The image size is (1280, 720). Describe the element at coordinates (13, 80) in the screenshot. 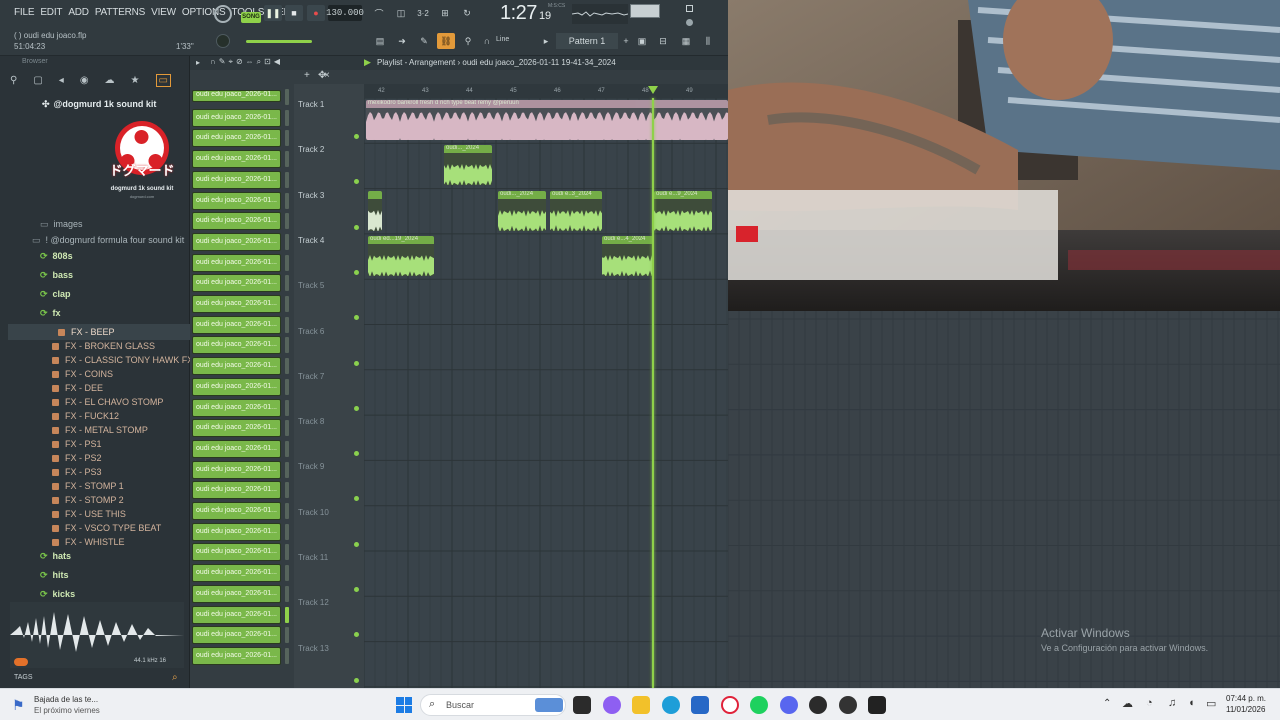

I see `pin-icon: ⚲` at that location.